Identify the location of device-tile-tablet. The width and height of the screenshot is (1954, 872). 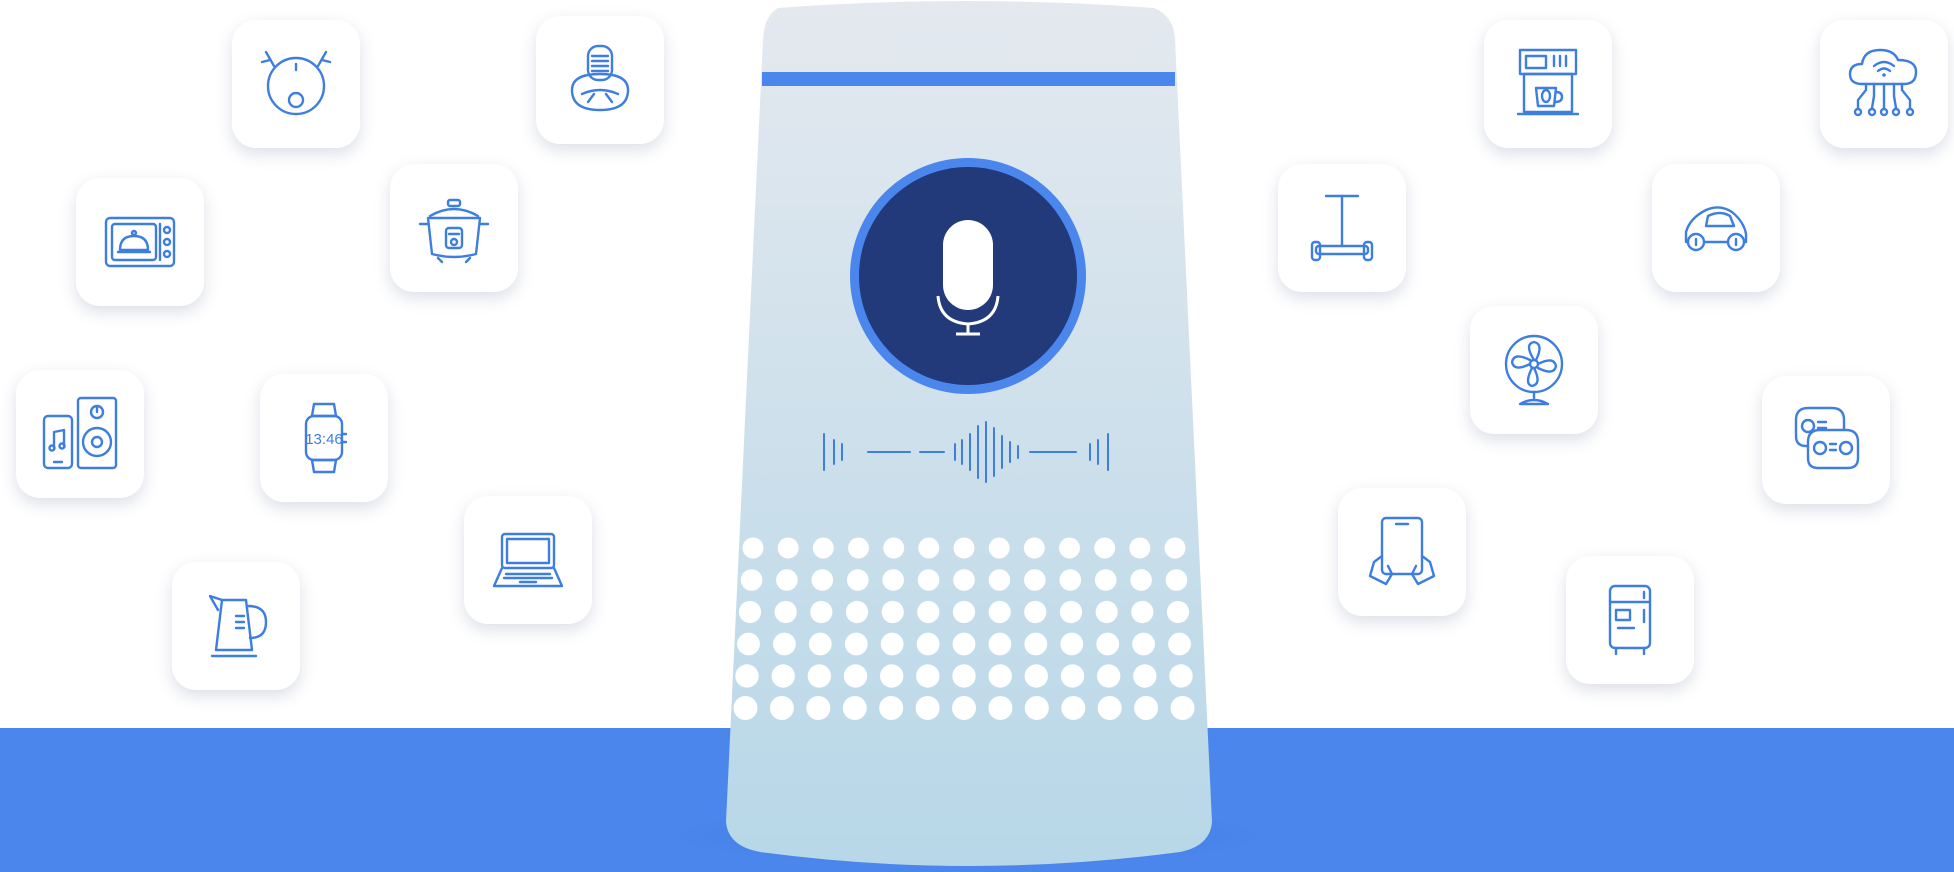
(1402, 552).